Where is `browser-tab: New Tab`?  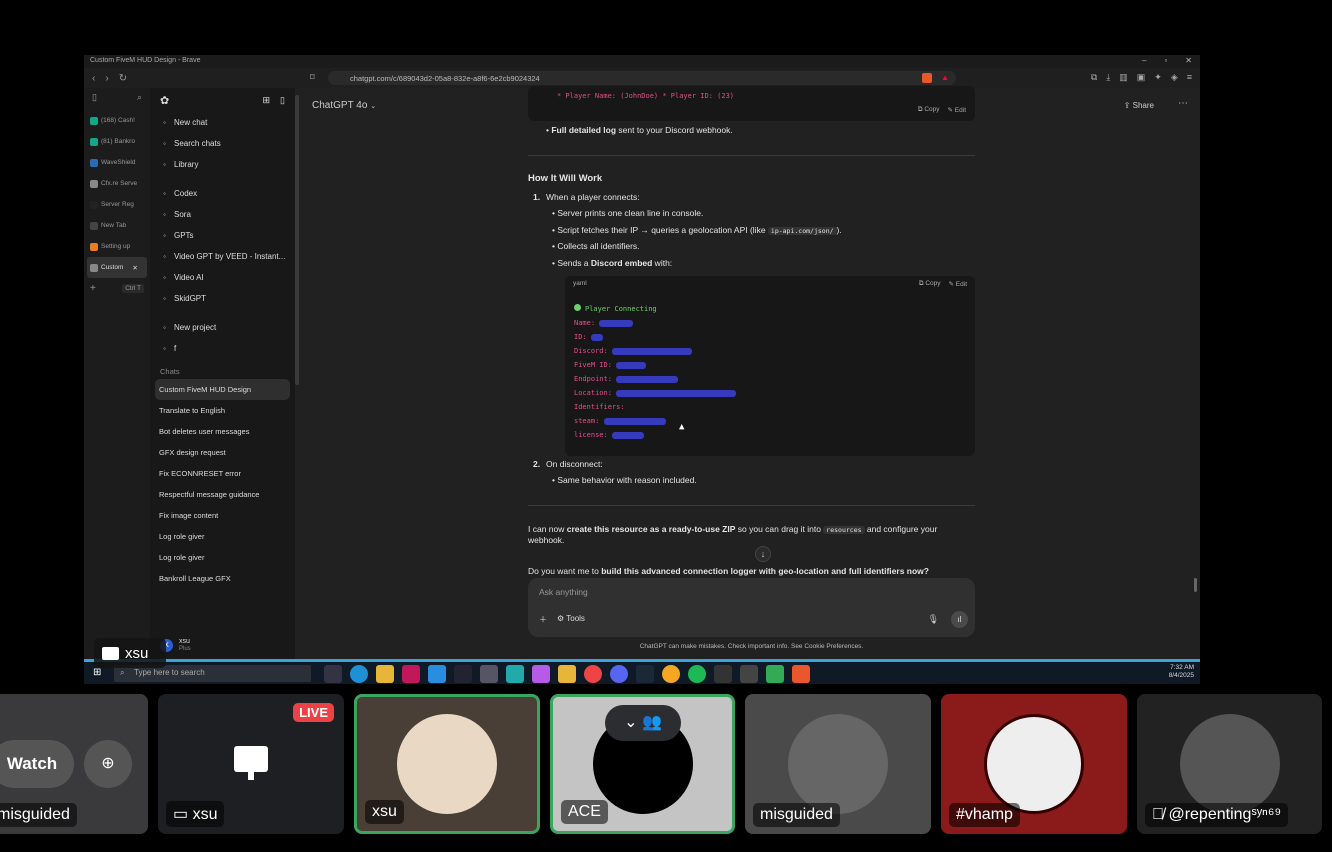 browser-tab: New Tab is located at coordinates (117, 225).